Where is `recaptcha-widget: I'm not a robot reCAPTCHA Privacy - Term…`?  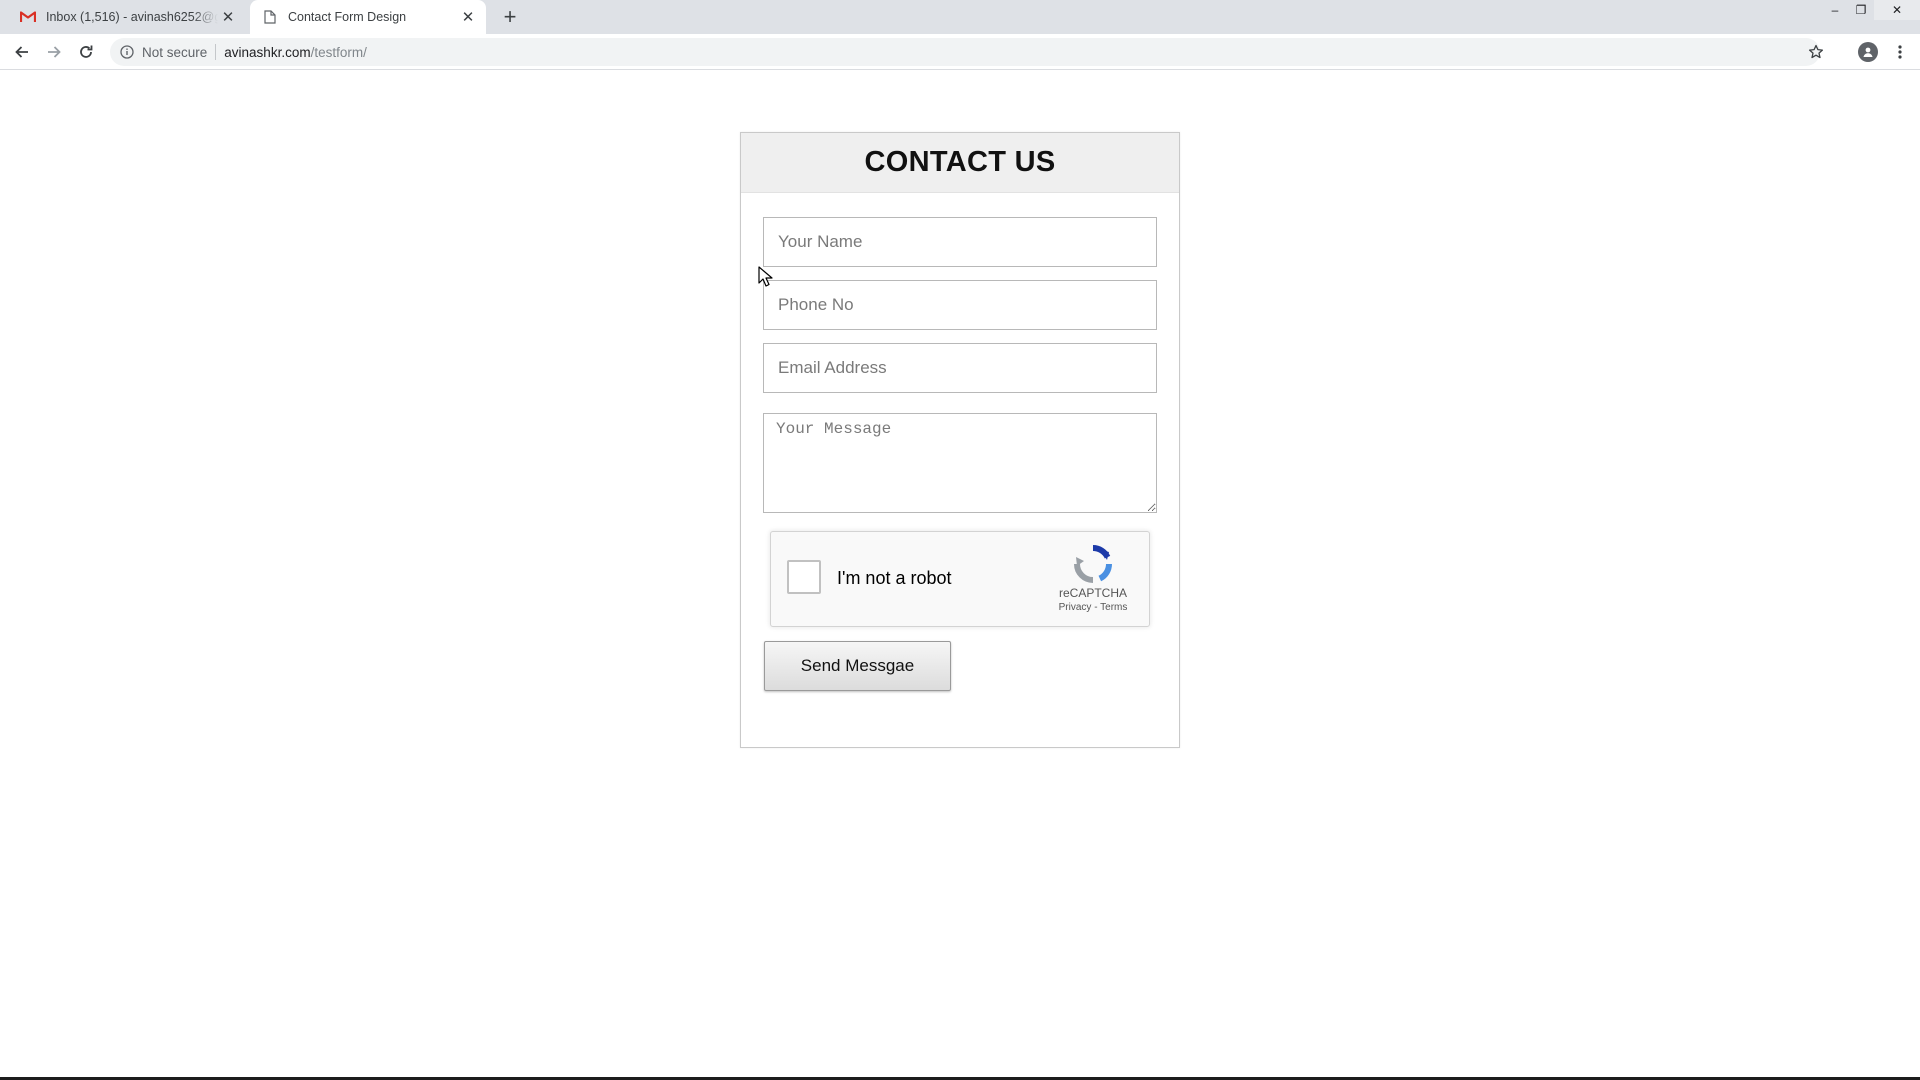
recaptcha-widget: I'm not a robot reCAPTCHA Privacy - Term… is located at coordinates (960, 579).